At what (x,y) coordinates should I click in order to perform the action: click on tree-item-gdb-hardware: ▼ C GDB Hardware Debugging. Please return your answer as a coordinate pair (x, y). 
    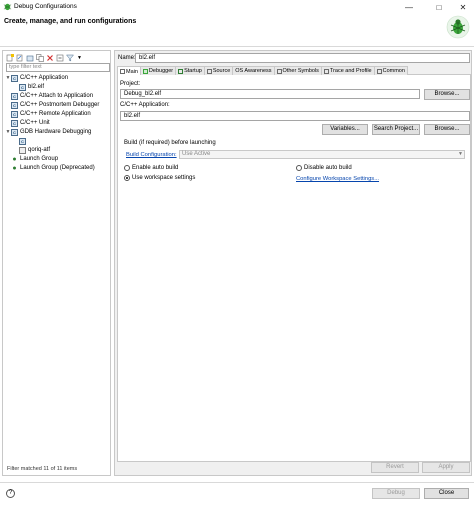
    Looking at the image, I should click on (58, 132).